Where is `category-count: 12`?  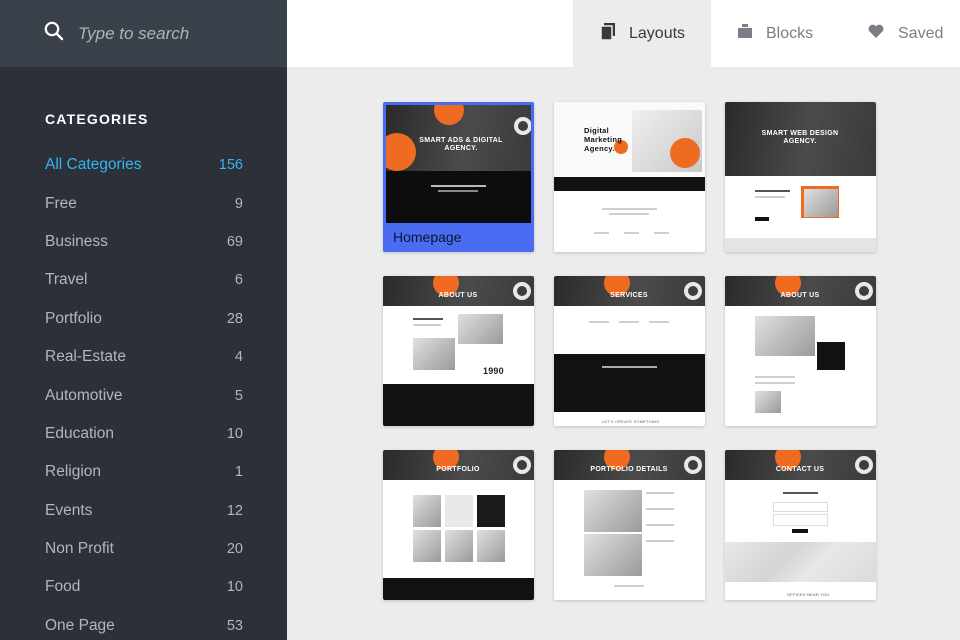 category-count: 12 is located at coordinates (234, 510).